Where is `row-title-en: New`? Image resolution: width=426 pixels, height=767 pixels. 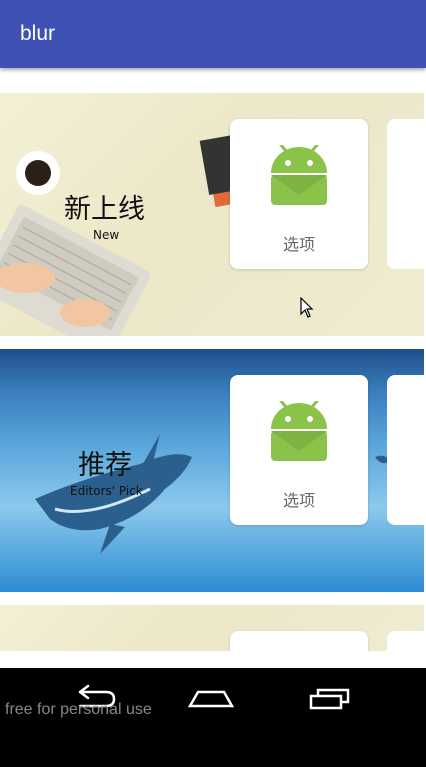
row-title-en: New is located at coordinates (106, 235).